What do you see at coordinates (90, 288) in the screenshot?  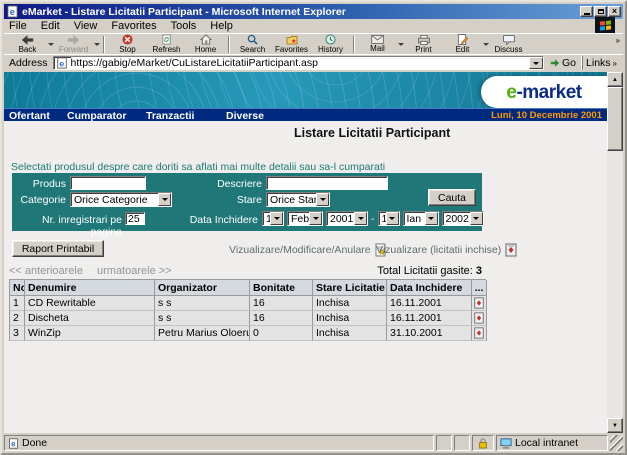 I see `col-header-denumire: Denumire` at bounding box center [90, 288].